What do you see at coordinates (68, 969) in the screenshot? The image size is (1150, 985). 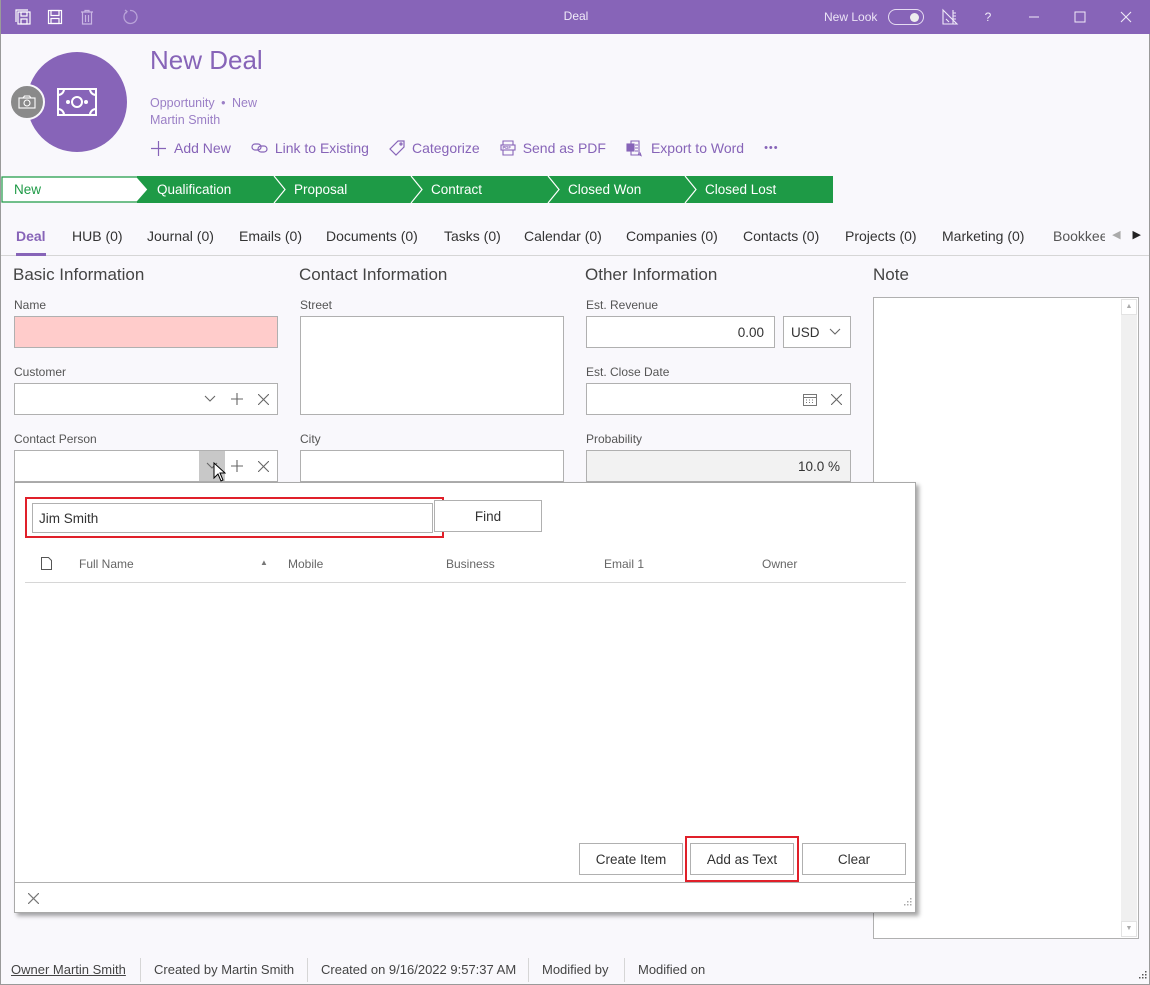 I see `owner-link: Owner Martin Smith` at bounding box center [68, 969].